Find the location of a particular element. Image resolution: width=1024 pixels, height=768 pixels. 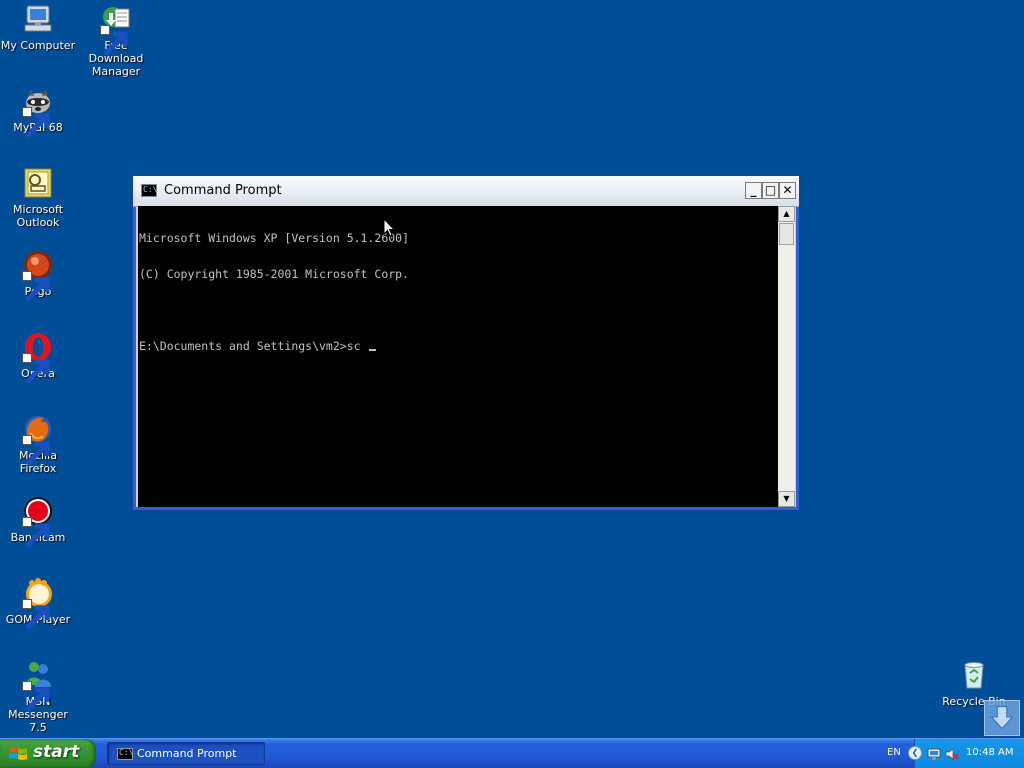

desktop-icon-my-computer: My Computer is located at coordinates (38, 27).